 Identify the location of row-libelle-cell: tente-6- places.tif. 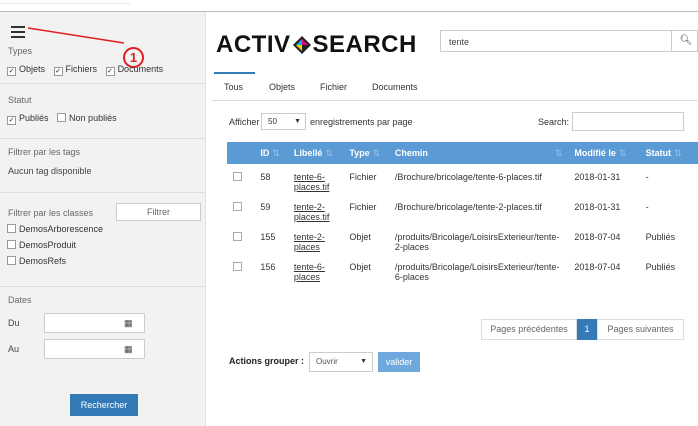
(315, 179).